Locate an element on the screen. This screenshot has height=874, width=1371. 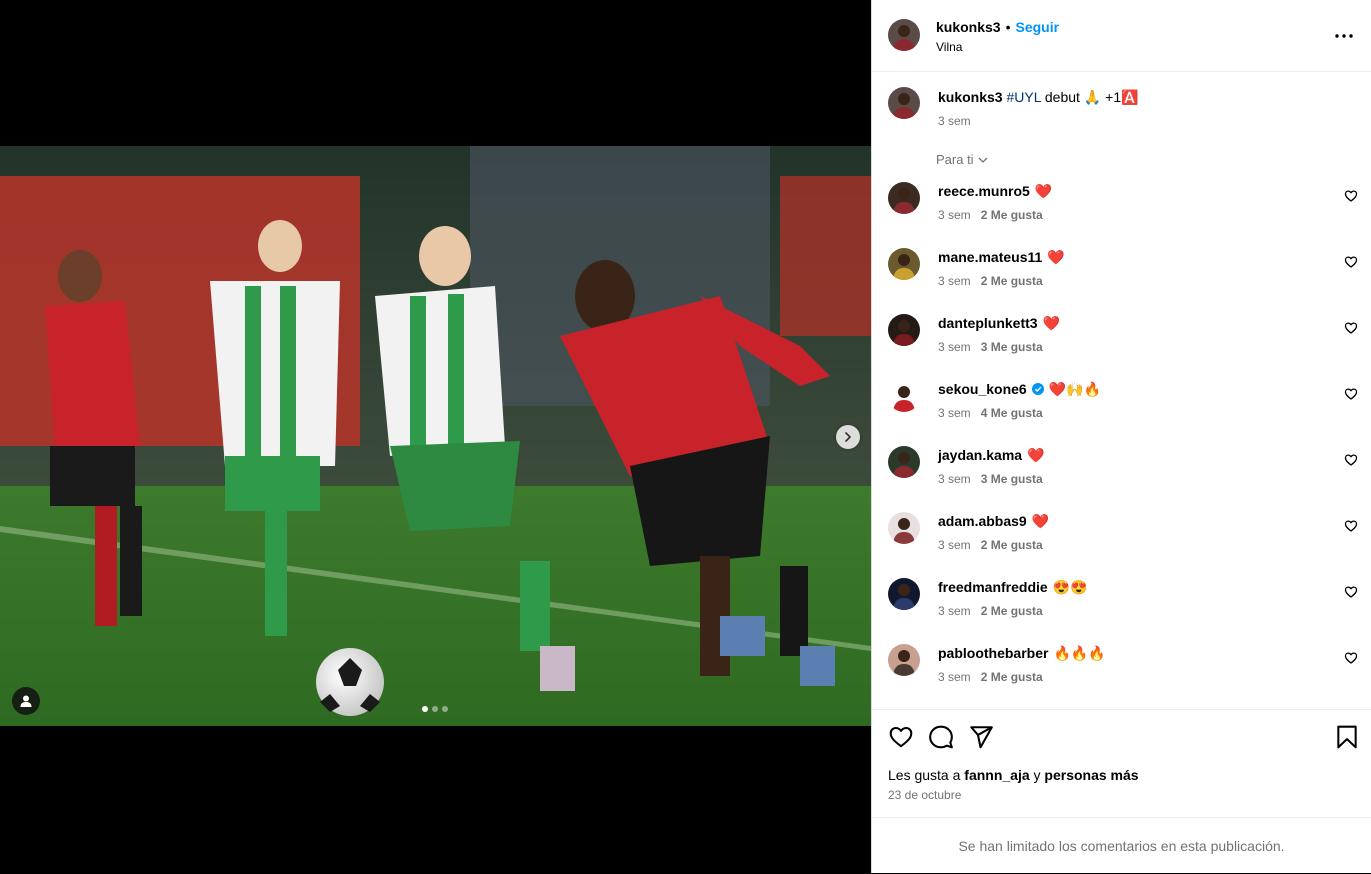
comment-item: pabloothebarber 🔥🔥🔥 3 sem 2 Me gusta is located at coordinates (1121, 677).